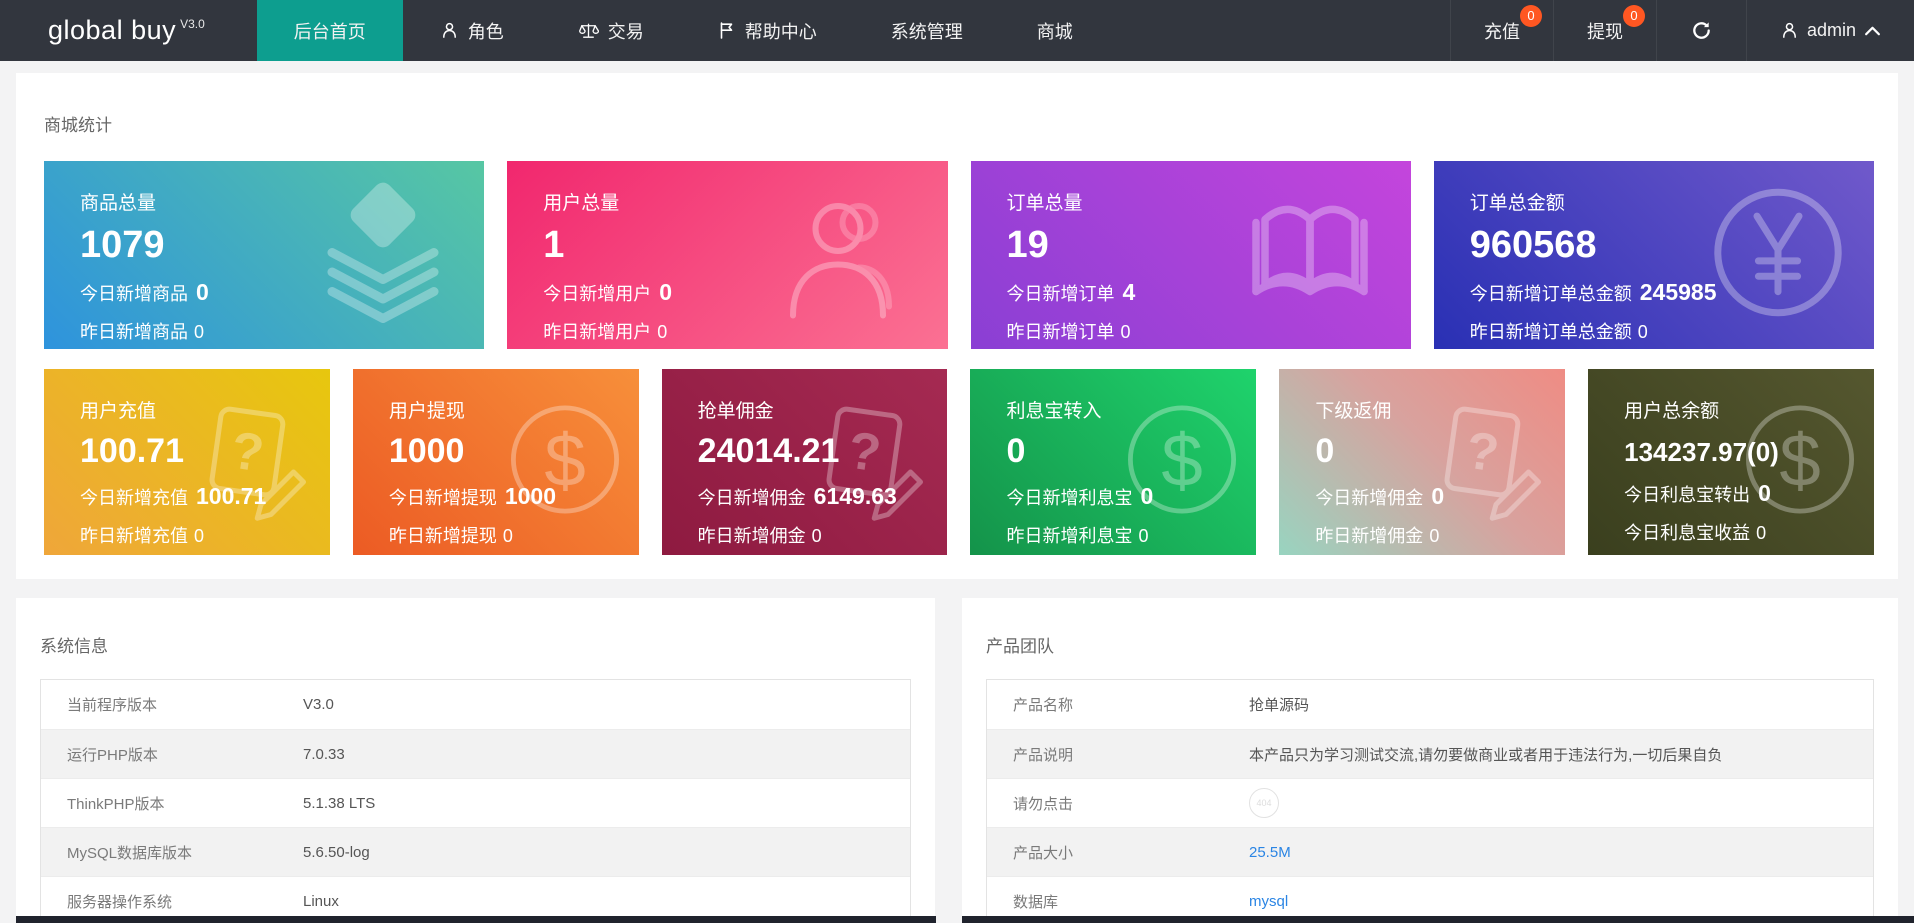 This screenshot has height=923, width=1914. What do you see at coordinates (1653, 255) in the screenshot?
I see `stat-card-total-order-amount: 订单总金额 960568 今日新增订单总金额 245985 昨日新增订单总金额 0` at bounding box center [1653, 255].